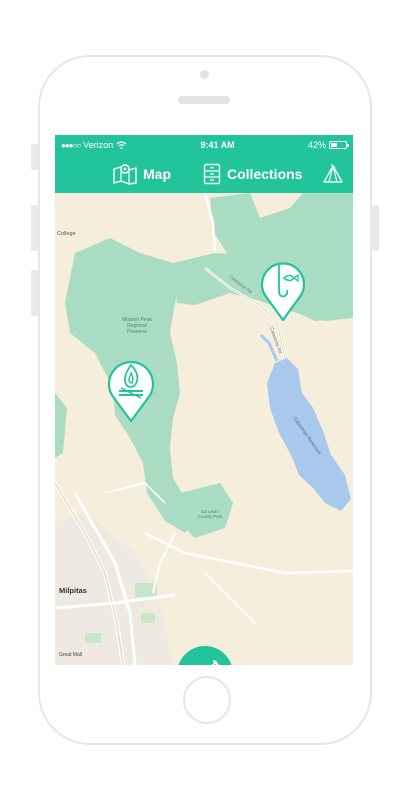 The width and height of the screenshot is (408, 800). Describe the element at coordinates (204, 74) in the screenshot. I see `front-camera` at that location.